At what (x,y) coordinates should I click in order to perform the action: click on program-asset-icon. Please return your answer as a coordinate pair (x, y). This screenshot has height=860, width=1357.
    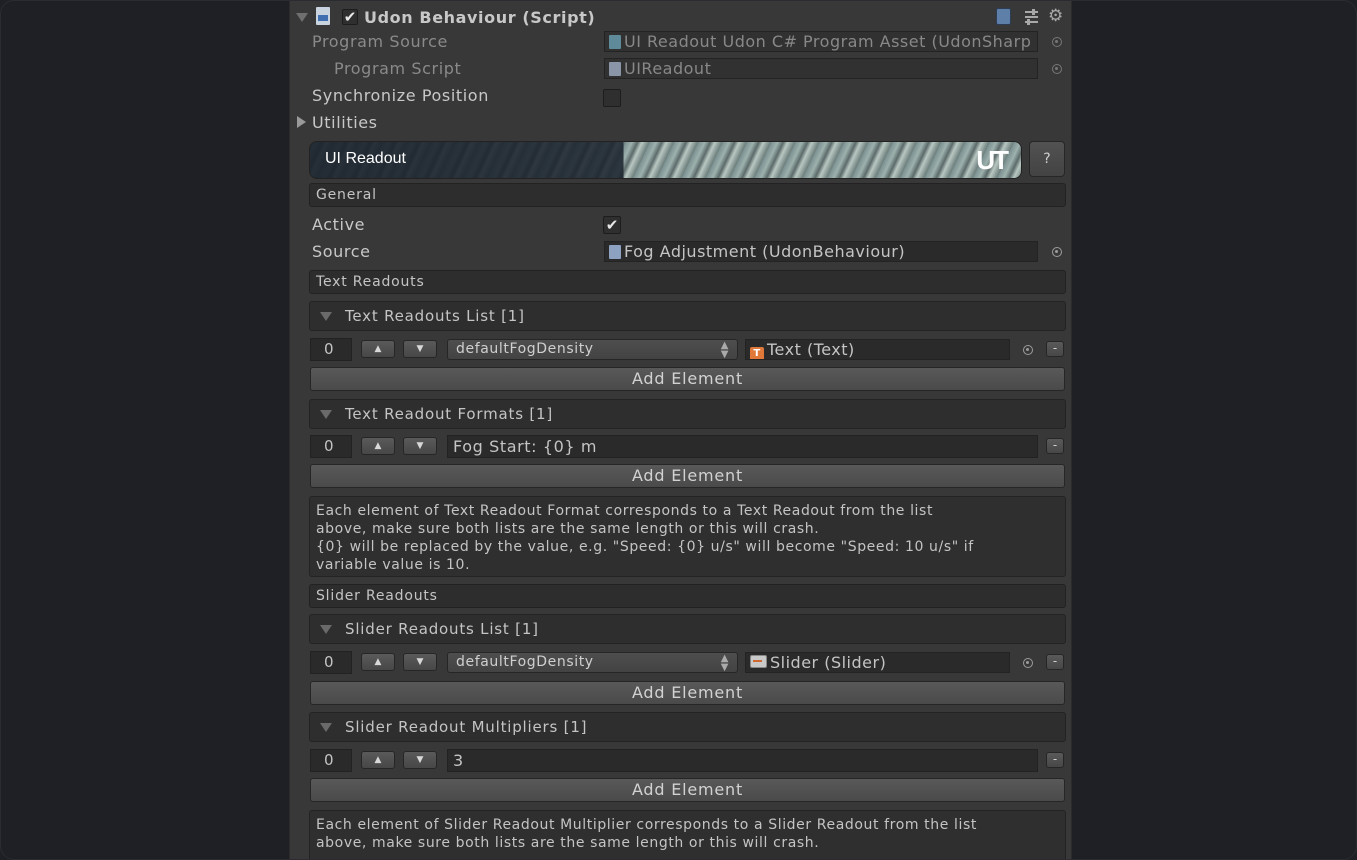
    Looking at the image, I should click on (615, 42).